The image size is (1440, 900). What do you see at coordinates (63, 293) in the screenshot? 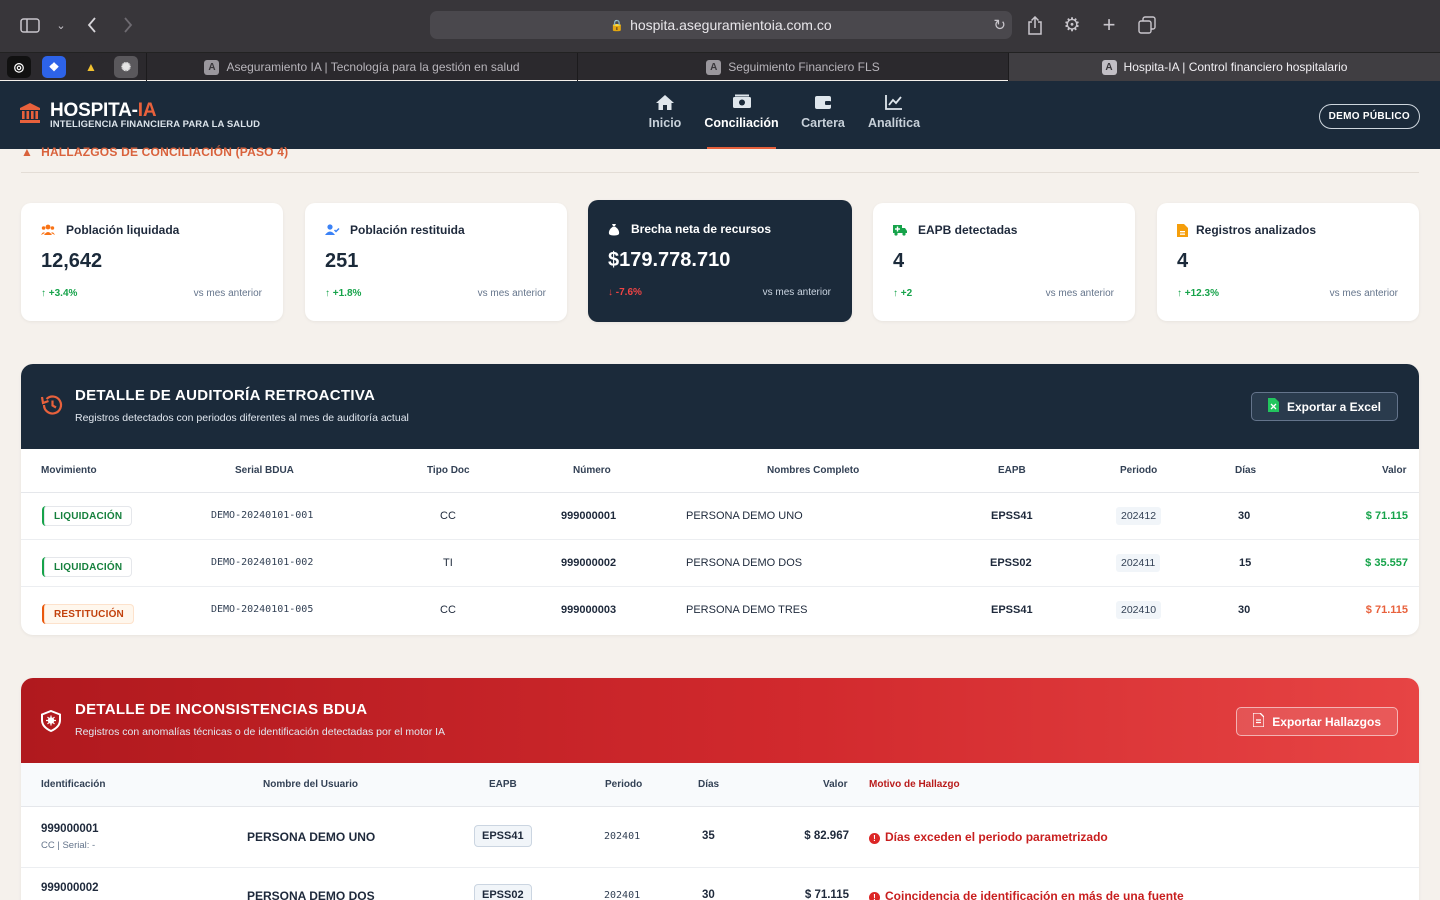
I see `kpi-delta-value: +3.4%` at bounding box center [63, 293].